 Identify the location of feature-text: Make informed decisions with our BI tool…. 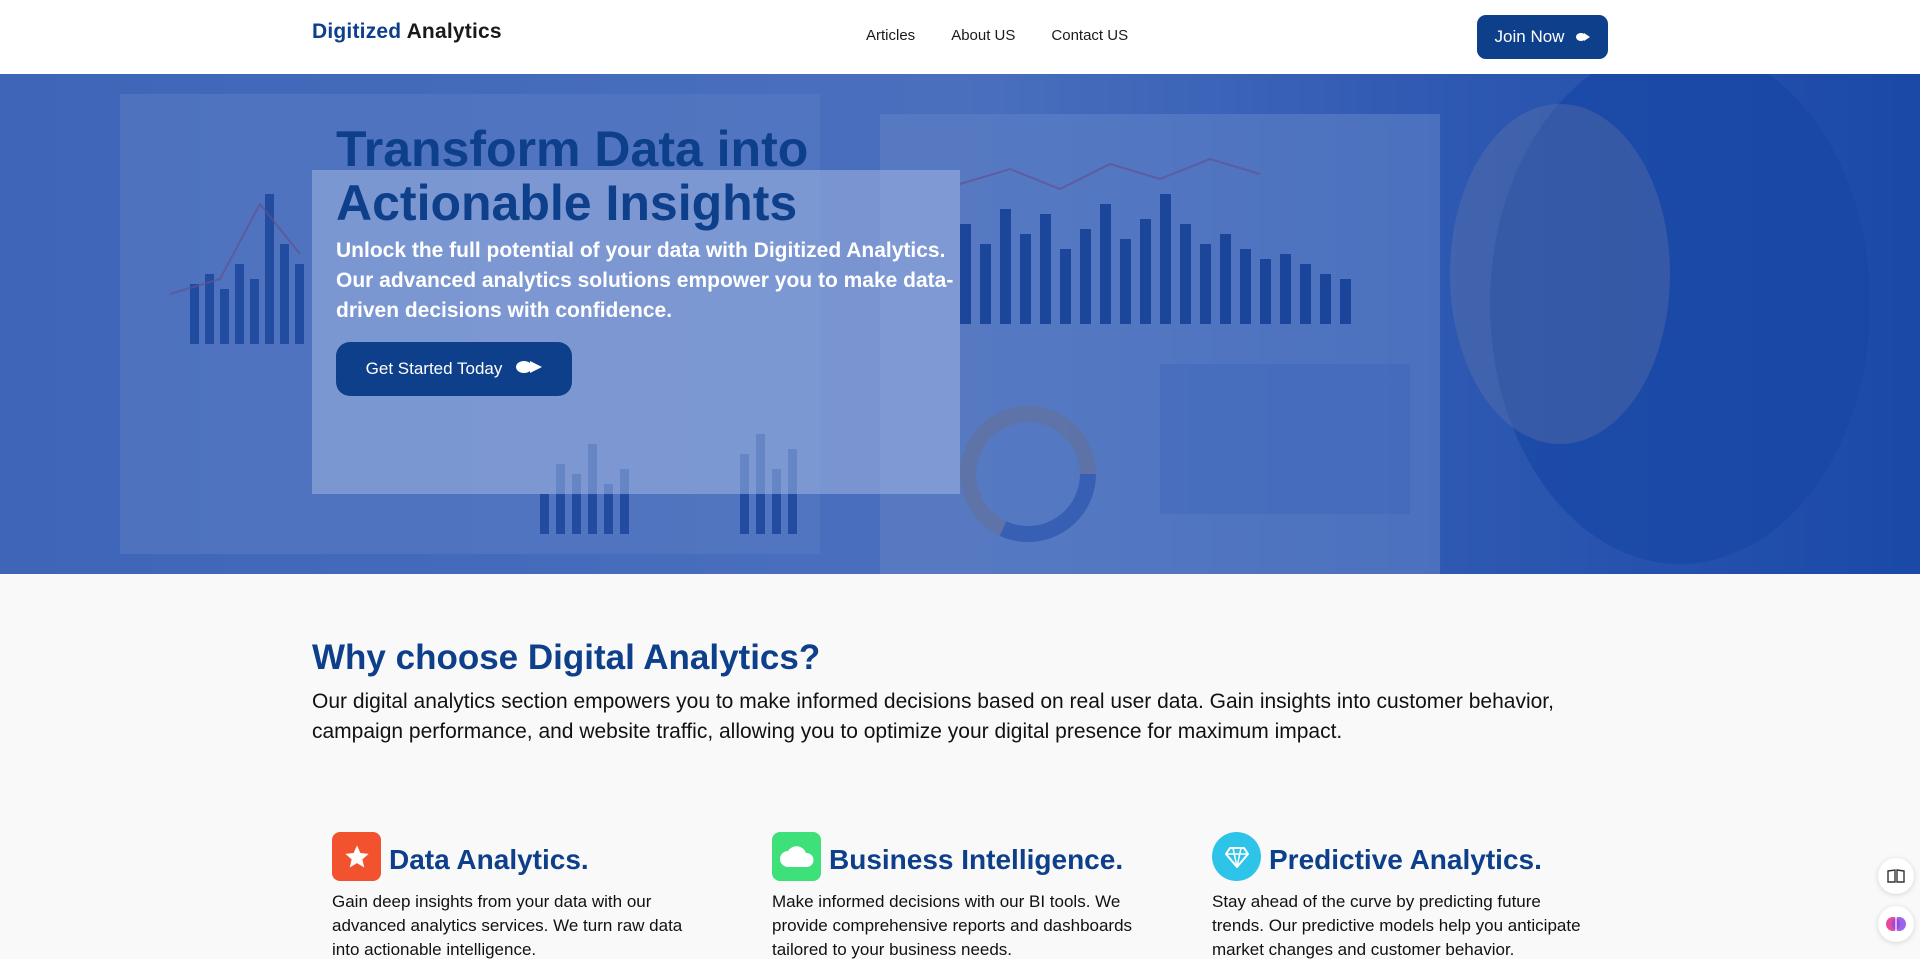
(952, 925).